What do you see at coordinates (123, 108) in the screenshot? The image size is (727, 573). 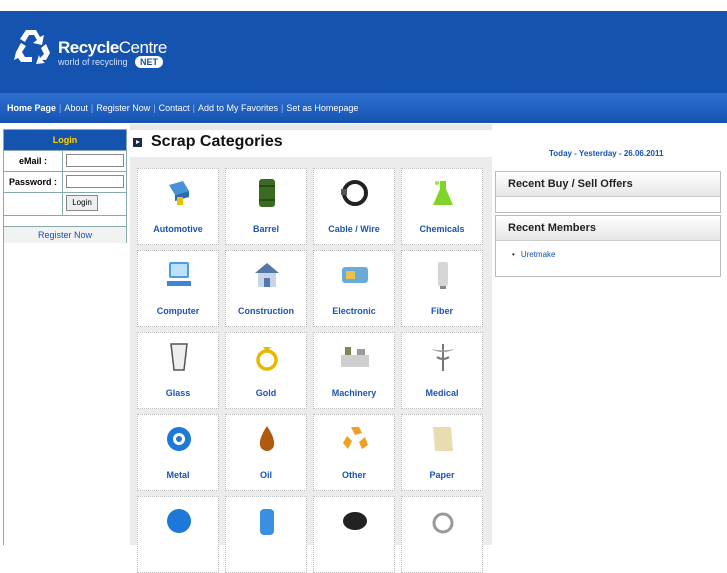 I see `nav-register: Register Now` at bounding box center [123, 108].